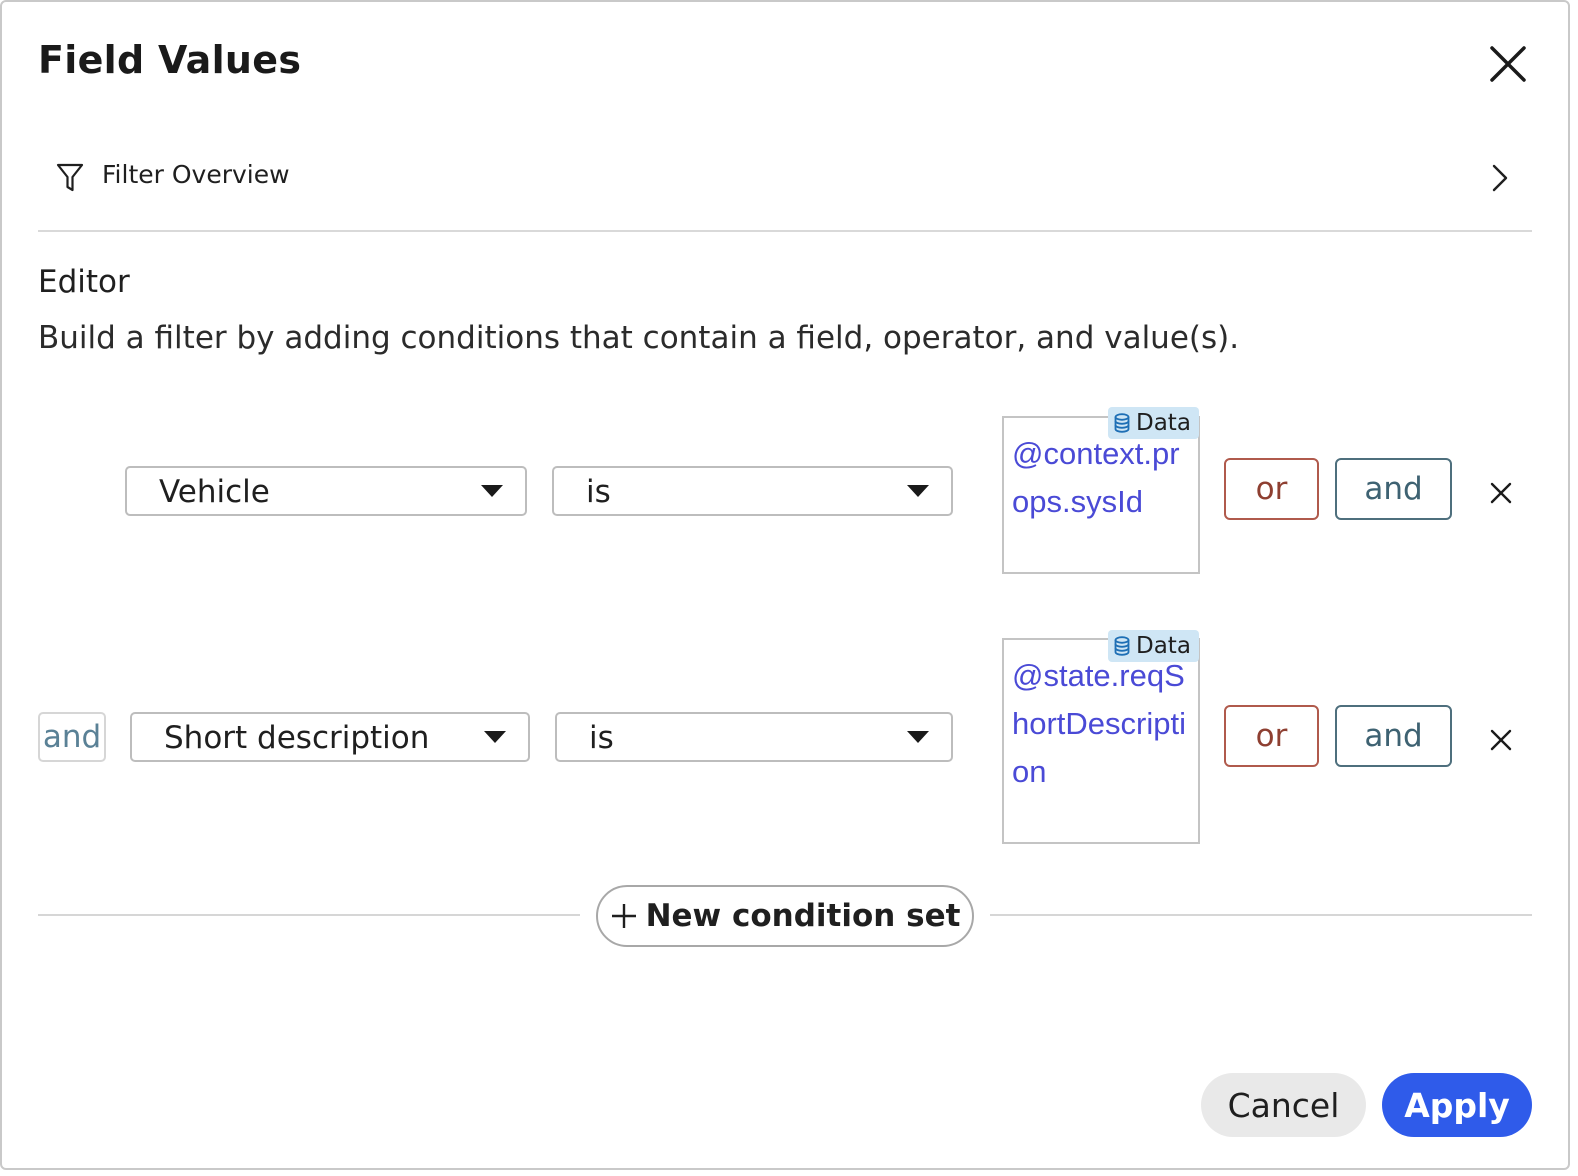 The width and height of the screenshot is (1578, 1176). I want to click on close-button, so click(1508, 64).